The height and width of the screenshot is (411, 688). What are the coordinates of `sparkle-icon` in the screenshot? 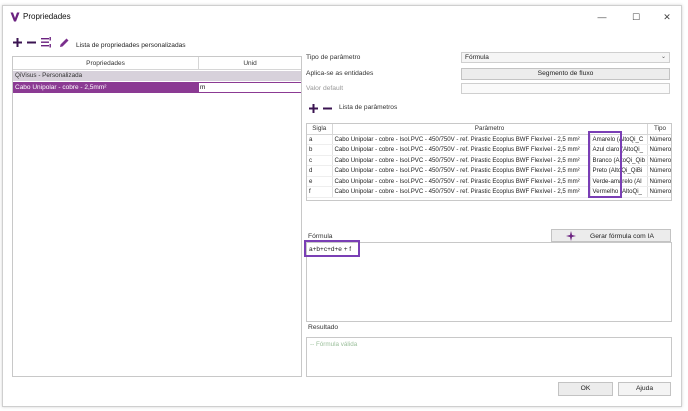 It's located at (571, 236).